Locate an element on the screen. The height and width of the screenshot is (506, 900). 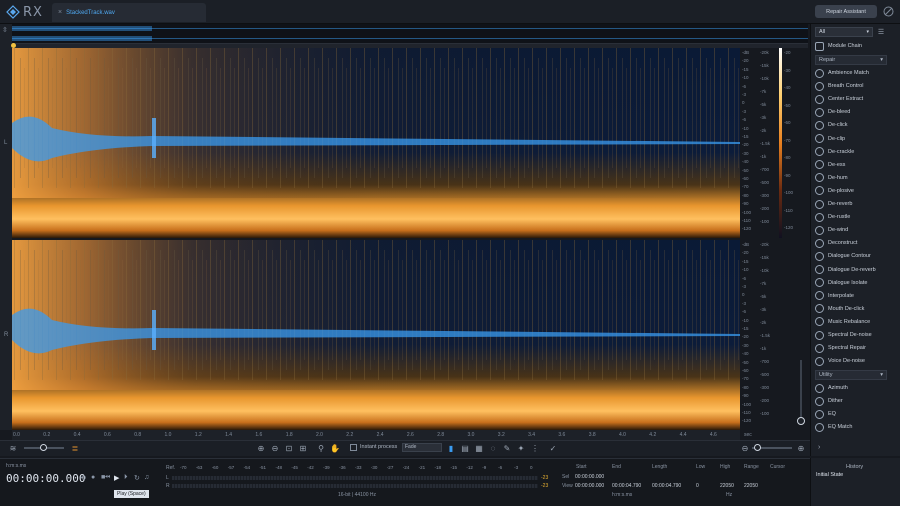
db-tick-label: -90 is located at coordinates (745, 396).